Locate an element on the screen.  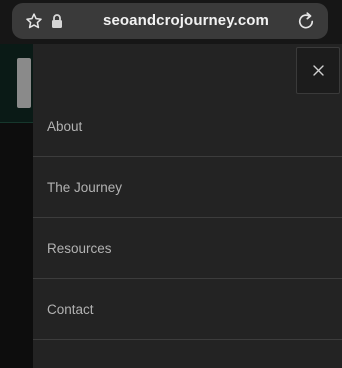
address-bar: seoandcrojourney.com is located at coordinates (170, 21).